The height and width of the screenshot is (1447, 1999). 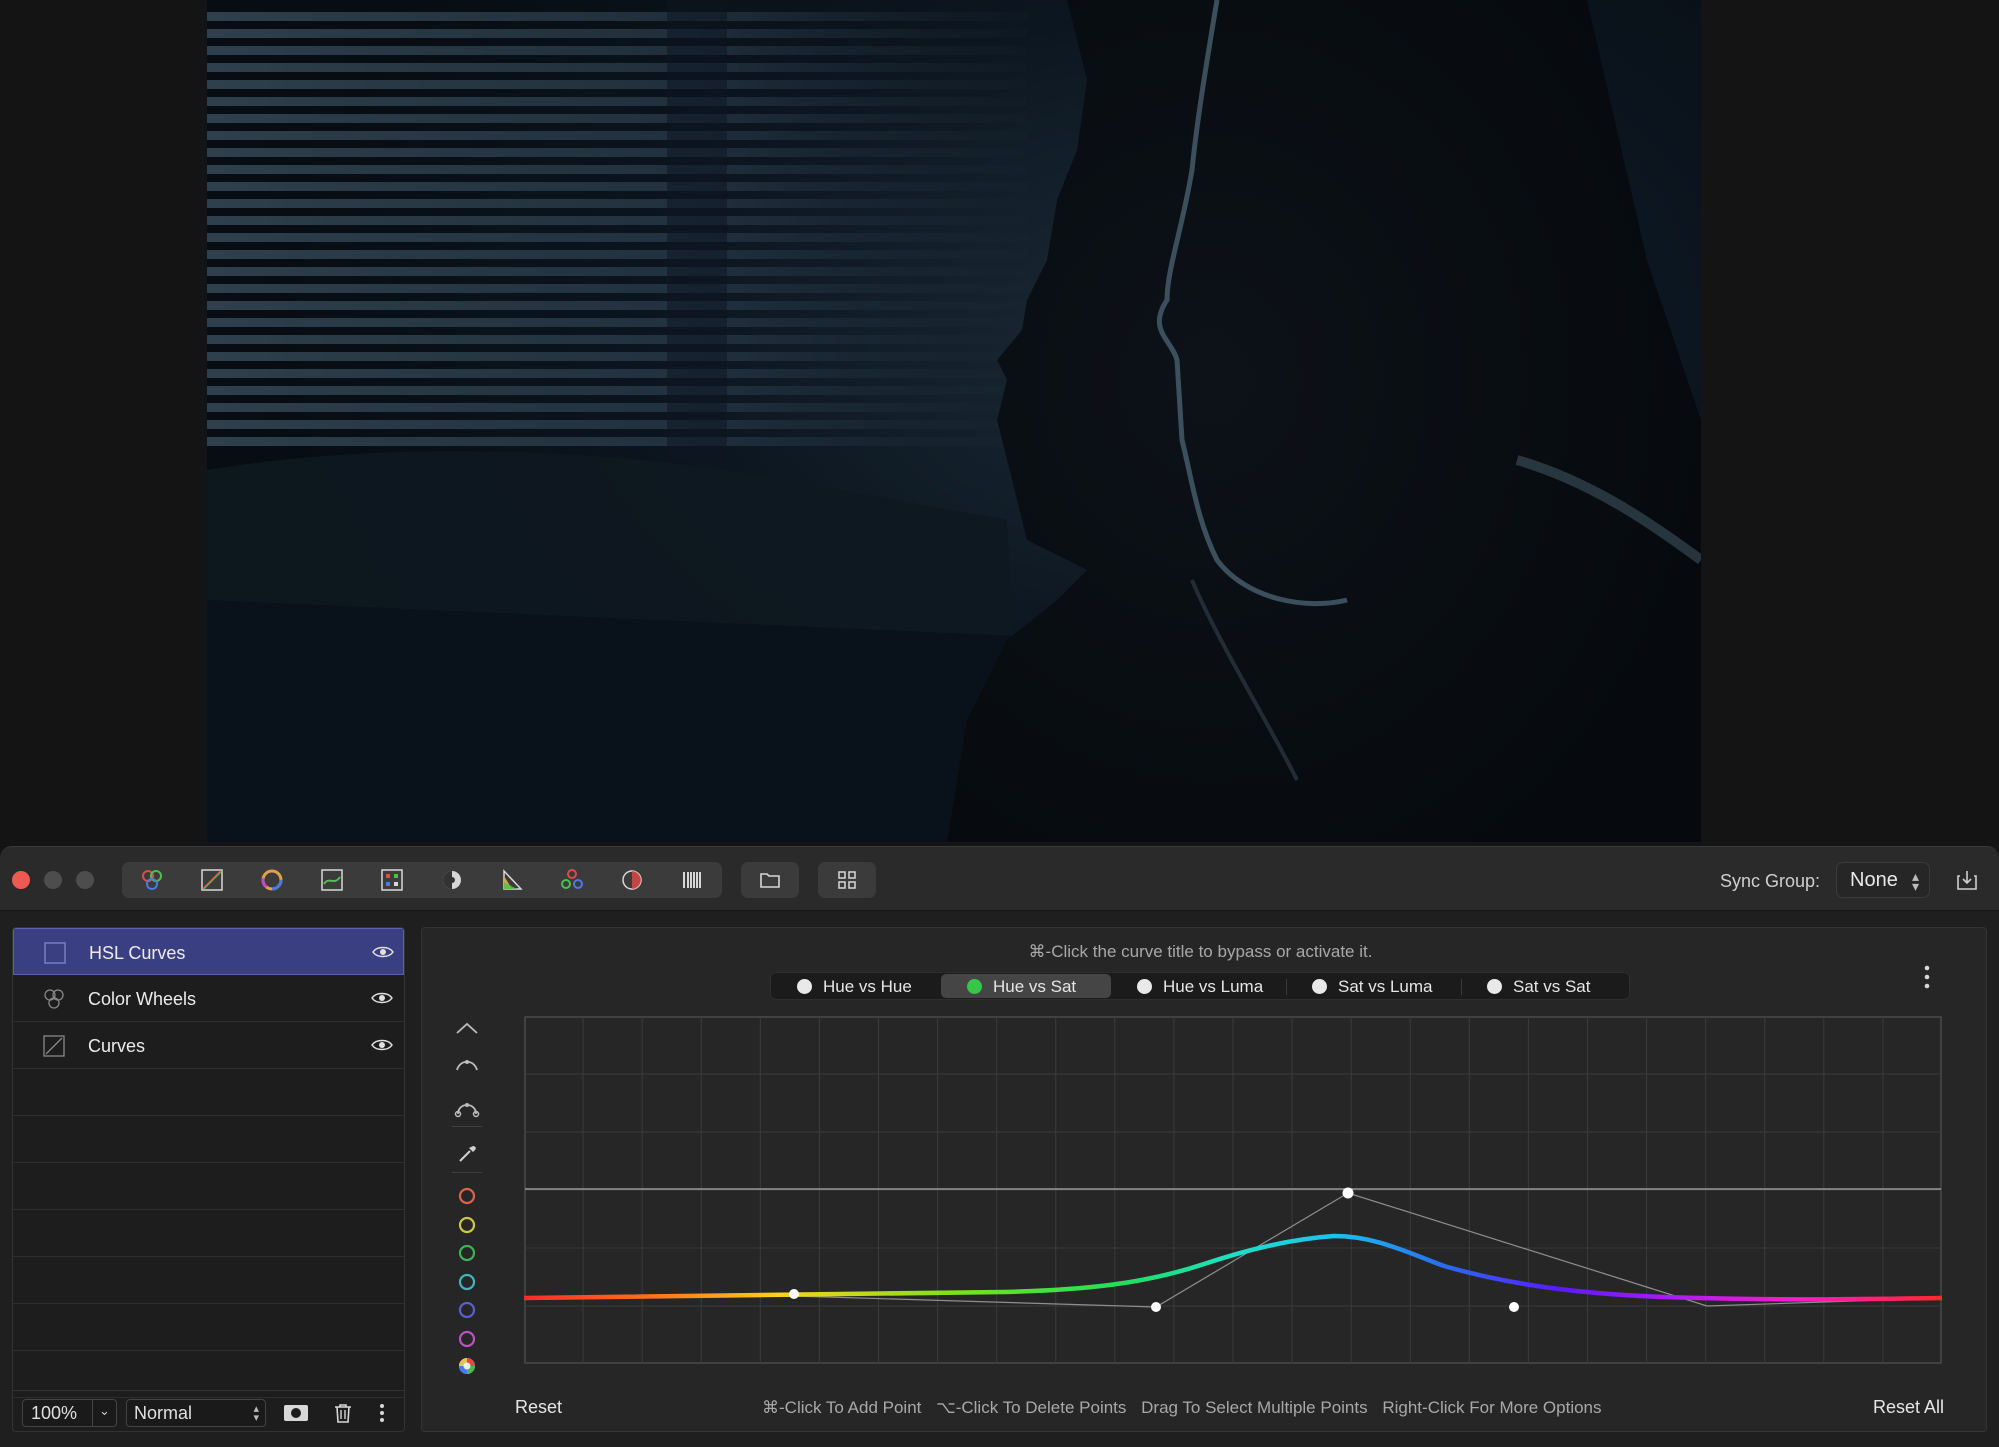 I want to click on sync-group-select: None ▴ ▾, so click(x=1883, y=880).